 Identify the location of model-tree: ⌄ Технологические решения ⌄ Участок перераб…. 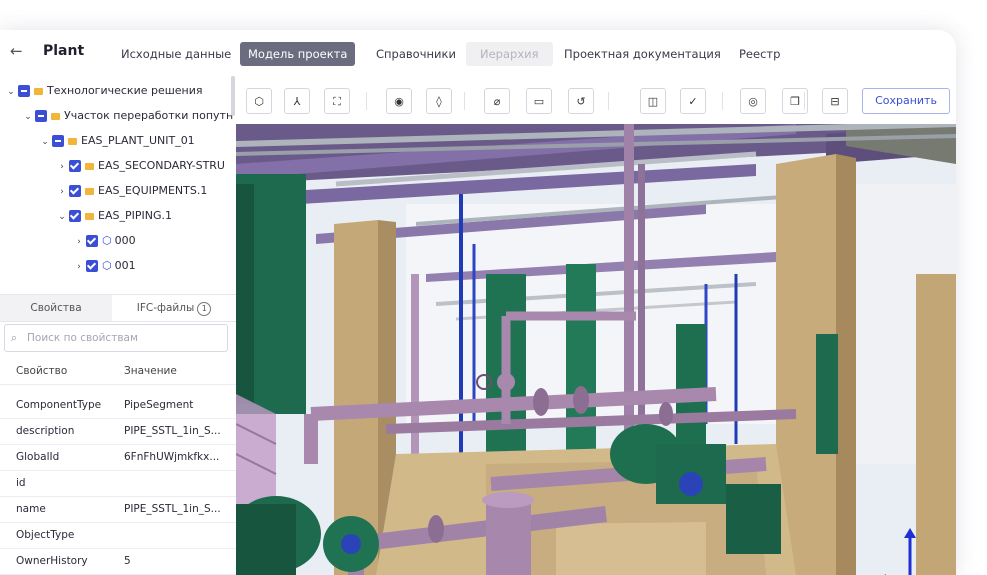
(118, 185).